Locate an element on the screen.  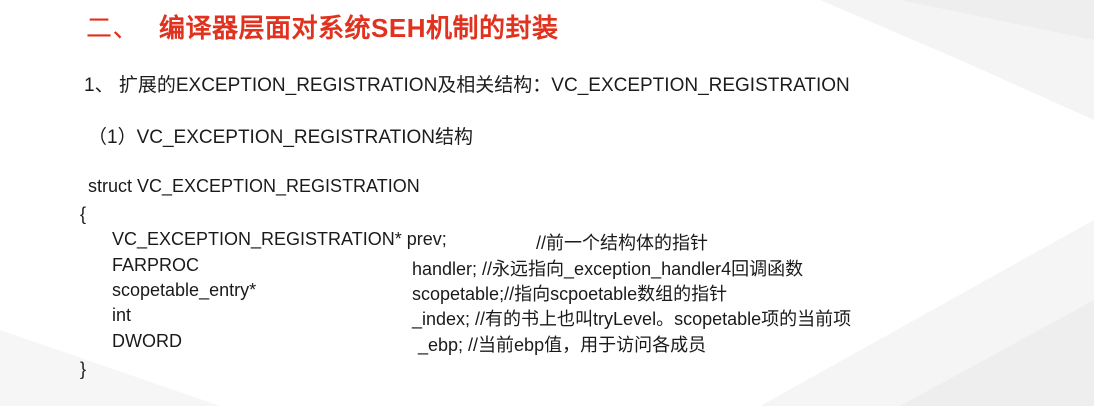
section-title-text: 编译器层面对系统SEH机制的封装 is located at coordinates (359, 28).